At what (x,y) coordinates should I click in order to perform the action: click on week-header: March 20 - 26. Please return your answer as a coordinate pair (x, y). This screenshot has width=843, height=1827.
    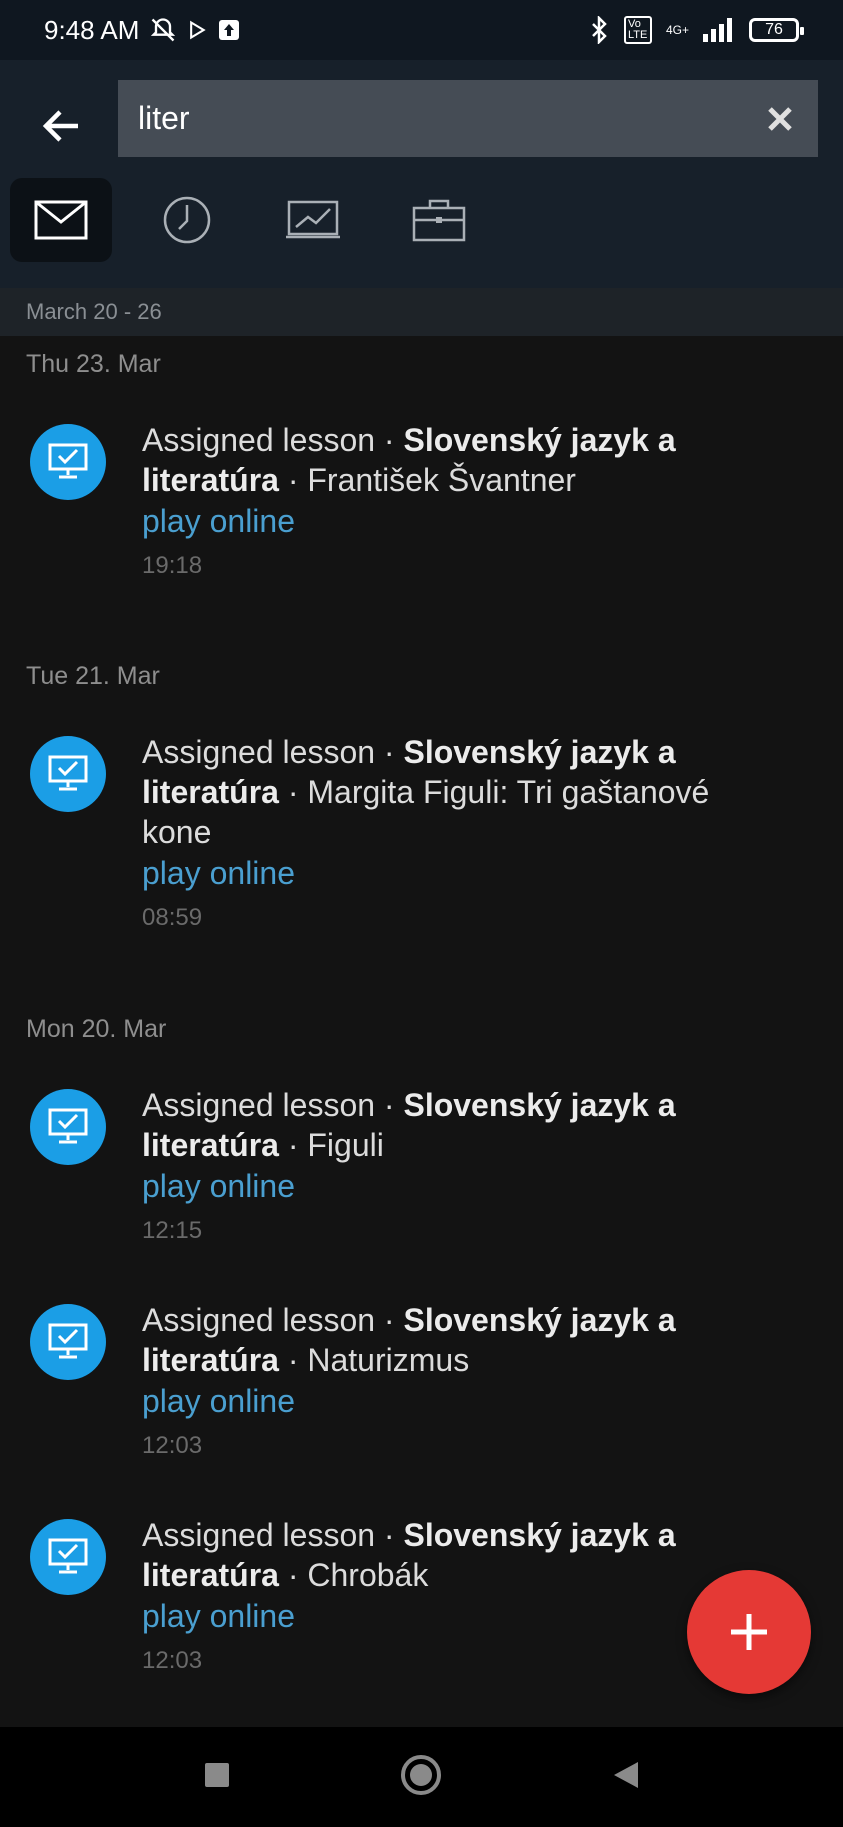
    Looking at the image, I should click on (421, 312).